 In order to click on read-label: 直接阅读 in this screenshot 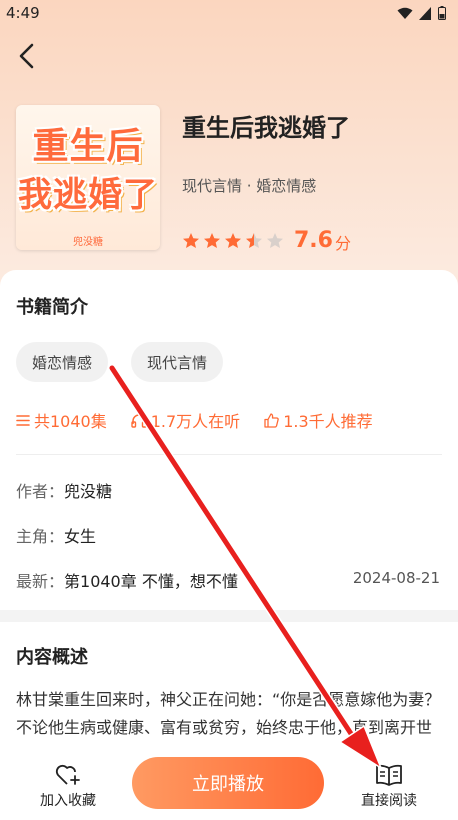, I will do `click(389, 801)`.